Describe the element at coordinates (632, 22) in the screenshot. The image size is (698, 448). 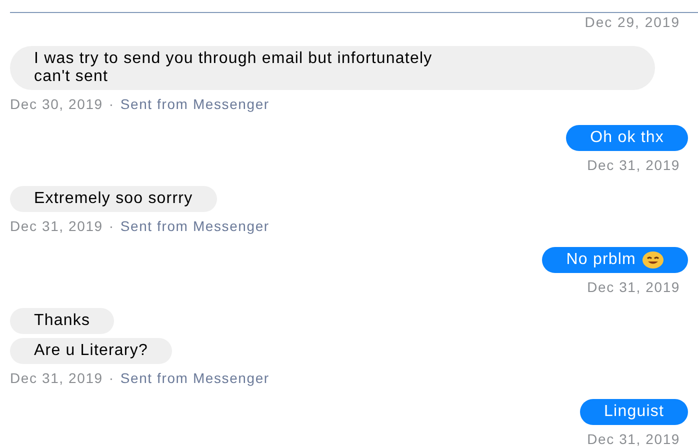
I see `timestamp: Dec 29, 2019` at that location.